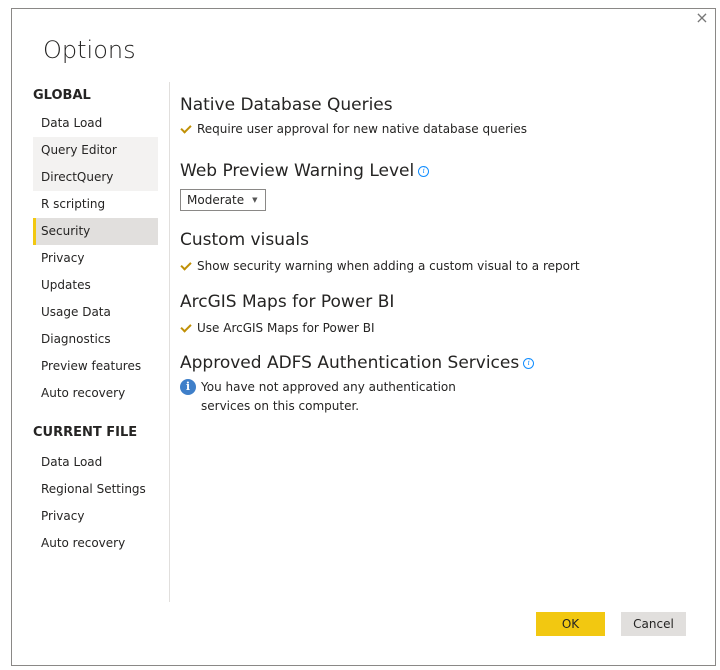 The image size is (720, 670). What do you see at coordinates (244, 240) in the screenshot?
I see `custom-visuals-title: Custom visuals` at bounding box center [244, 240].